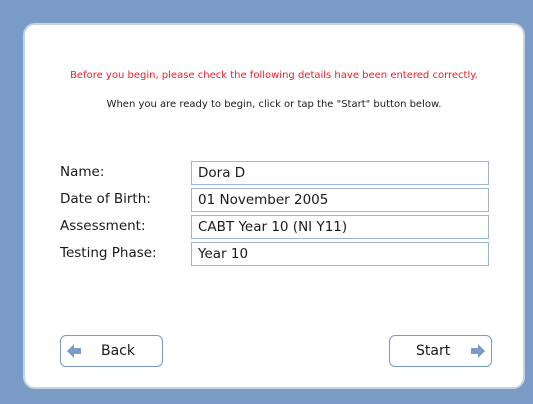 This screenshot has height=404, width=533. I want to click on start-button: Start, so click(440, 351).